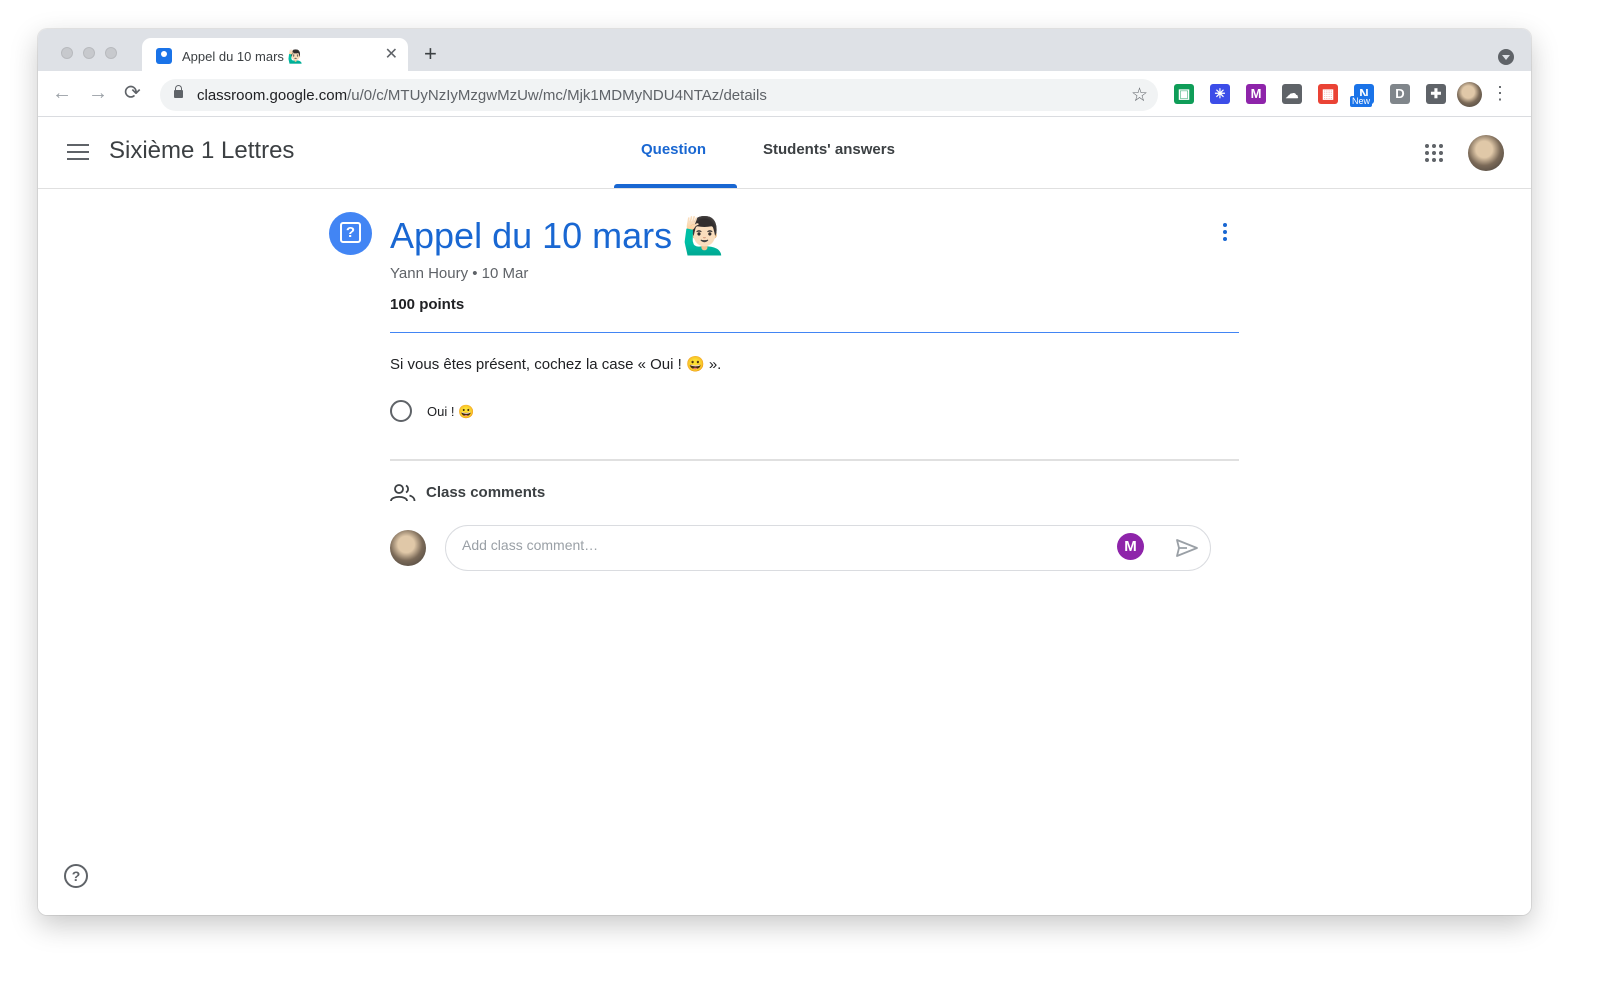 This screenshot has width=1600, height=981. What do you see at coordinates (814, 332) in the screenshot?
I see `header-divider` at bounding box center [814, 332].